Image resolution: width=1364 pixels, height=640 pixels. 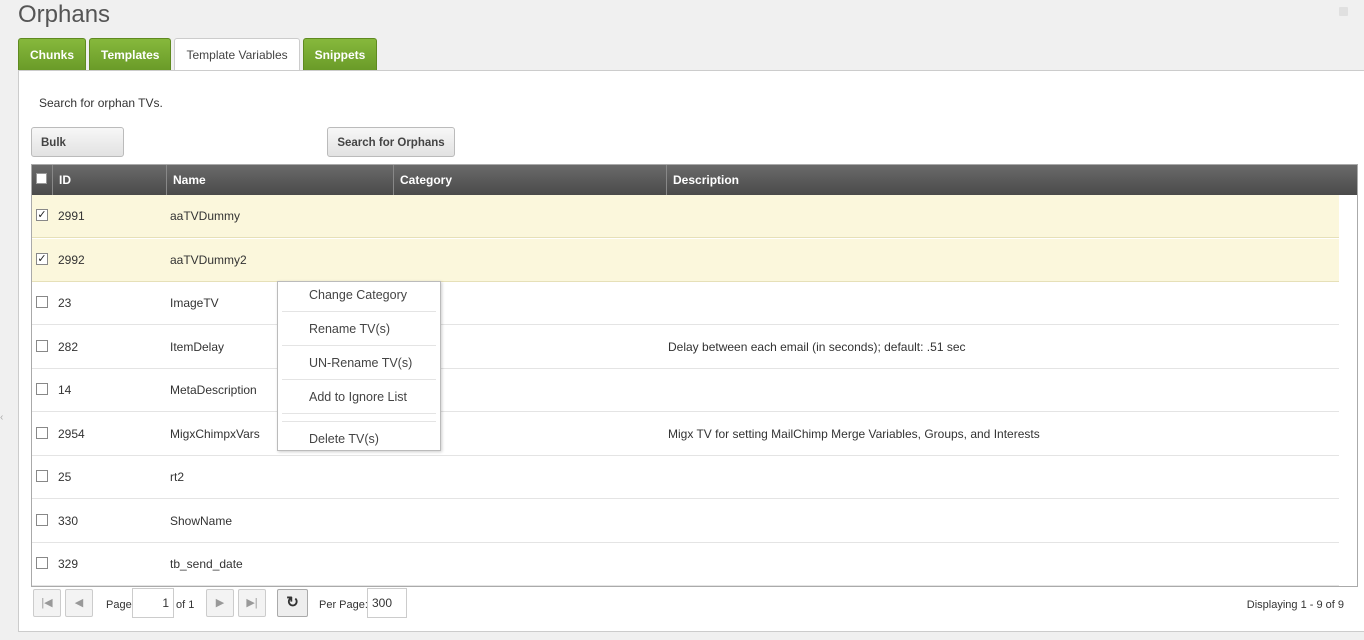 I want to click on cell-name: MigxChimpxVars, so click(x=215, y=433).